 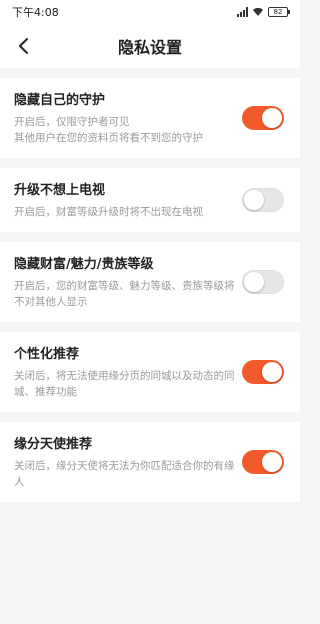 What do you see at coordinates (108, 212) in the screenshot?
I see `setting-desc: 开启后，财富等级升级时将不出现在电视` at bounding box center [108, 212].